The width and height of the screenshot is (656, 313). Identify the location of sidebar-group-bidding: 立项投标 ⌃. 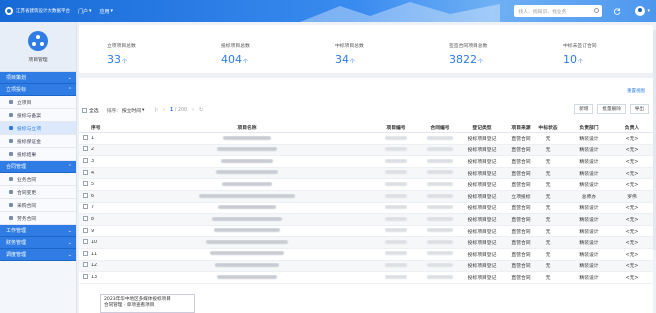
(38, 90).